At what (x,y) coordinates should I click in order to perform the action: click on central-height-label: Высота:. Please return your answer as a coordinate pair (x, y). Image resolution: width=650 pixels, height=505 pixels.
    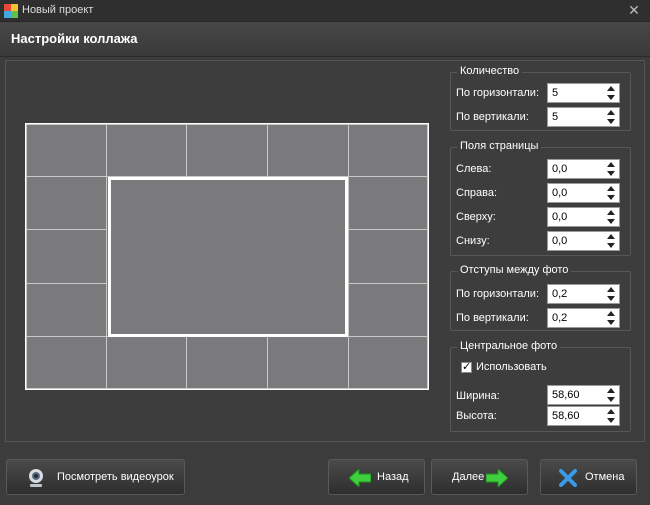
    Looking at the image, I should click on (476, 416).